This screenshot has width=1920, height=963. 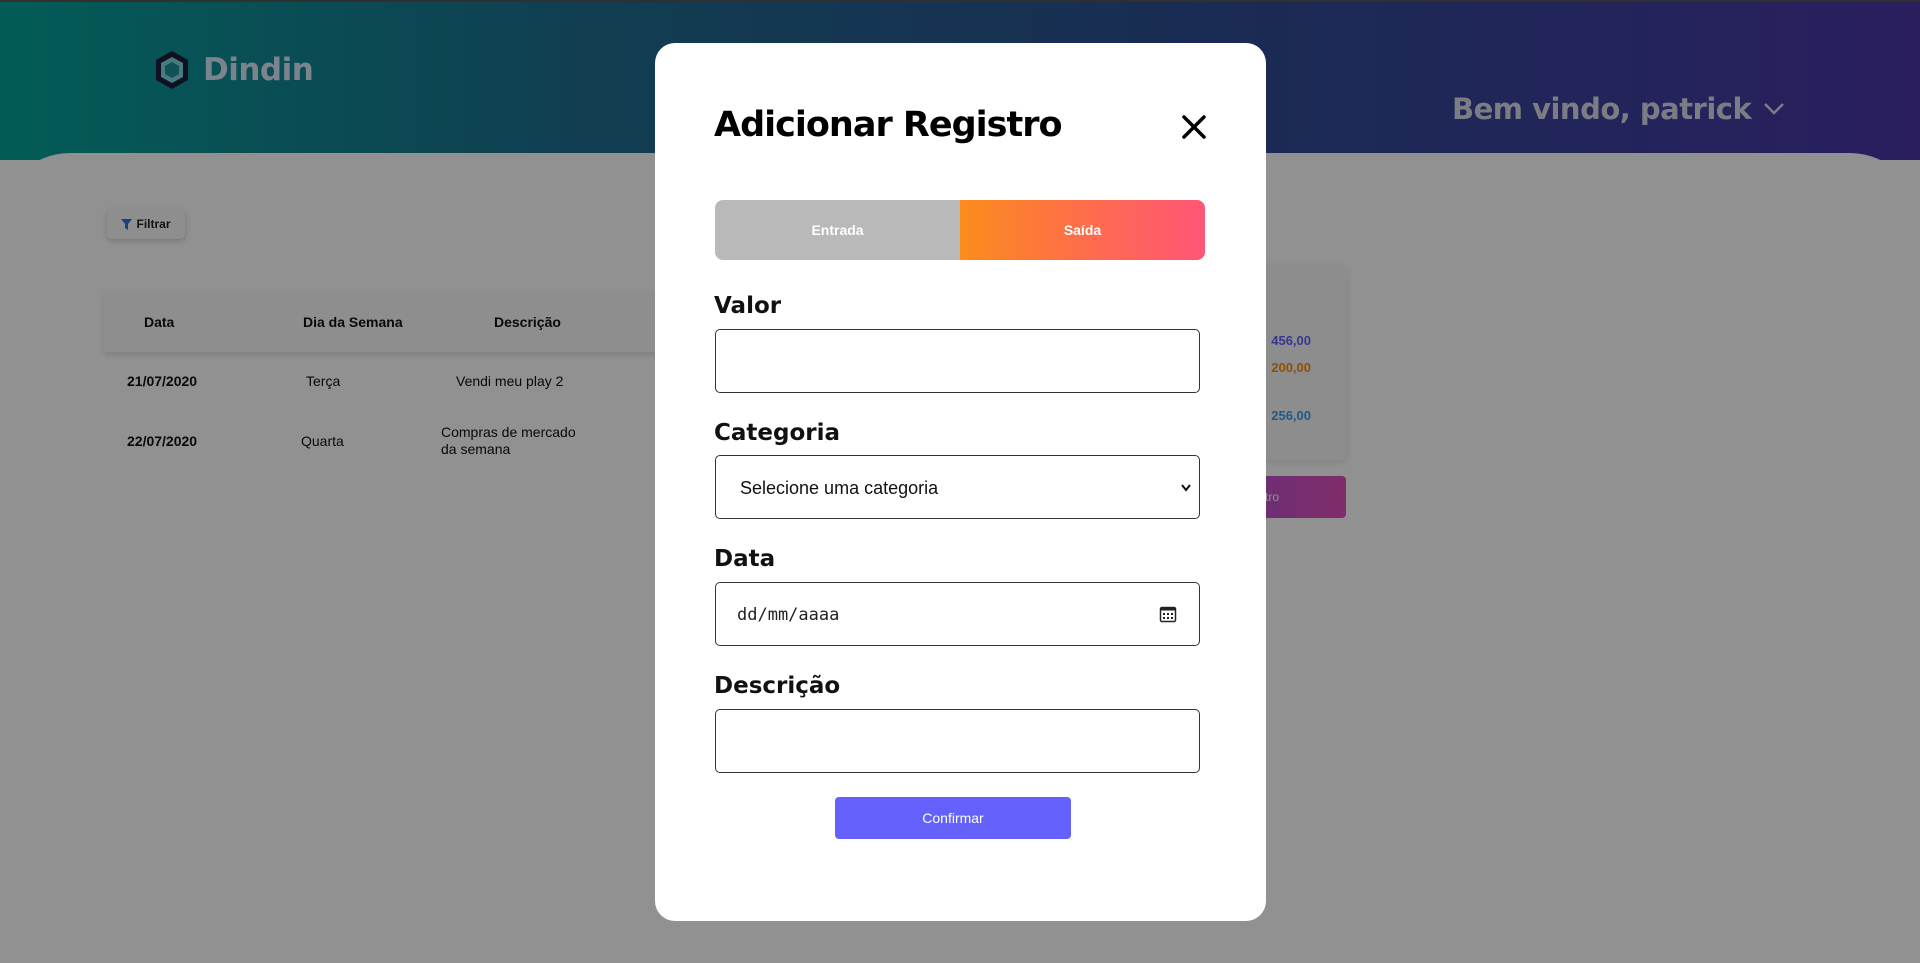 What do you see at coordinates (957, 487) in the screenshot?
I see `categoria-select: Selecione uma categoria` at bounding box center [957, 487].